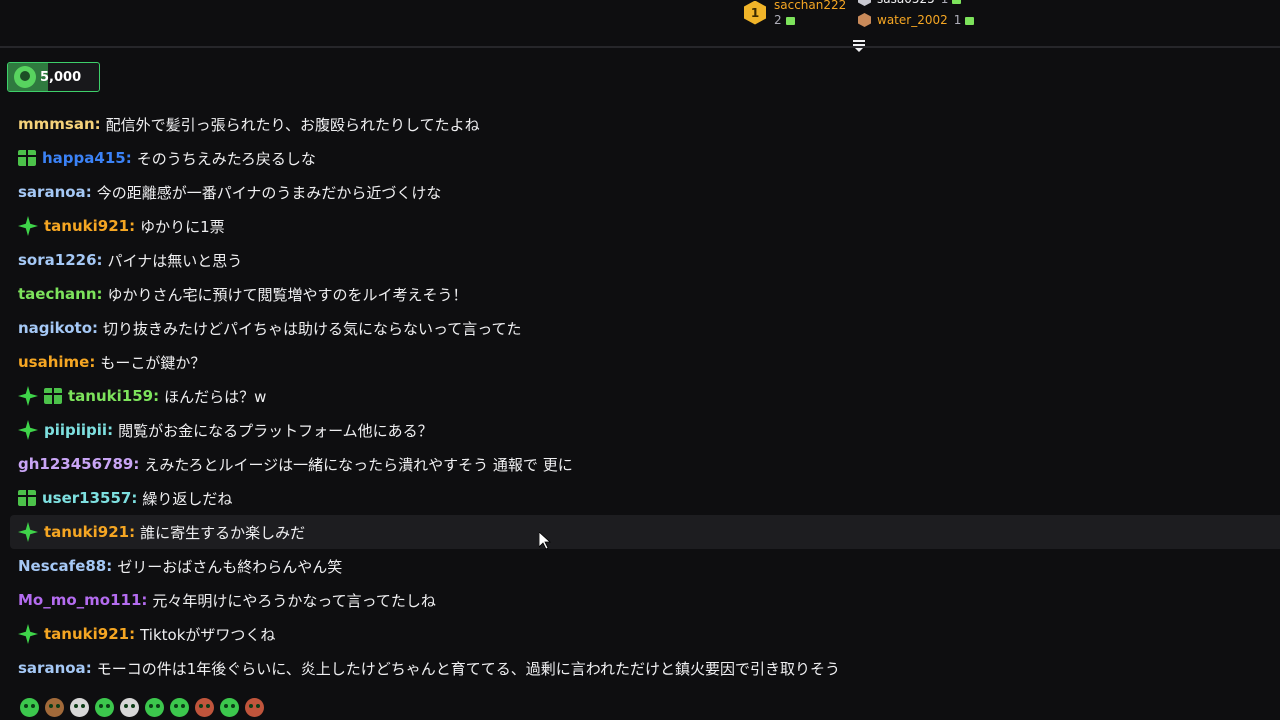 The width and height of the screenshot is (1280, 720). Describe the element at coordinates (275, 430) in the screenshot. I see `chat-text: 閲覧がお金になるプラットフォーム他にある？` at that location.